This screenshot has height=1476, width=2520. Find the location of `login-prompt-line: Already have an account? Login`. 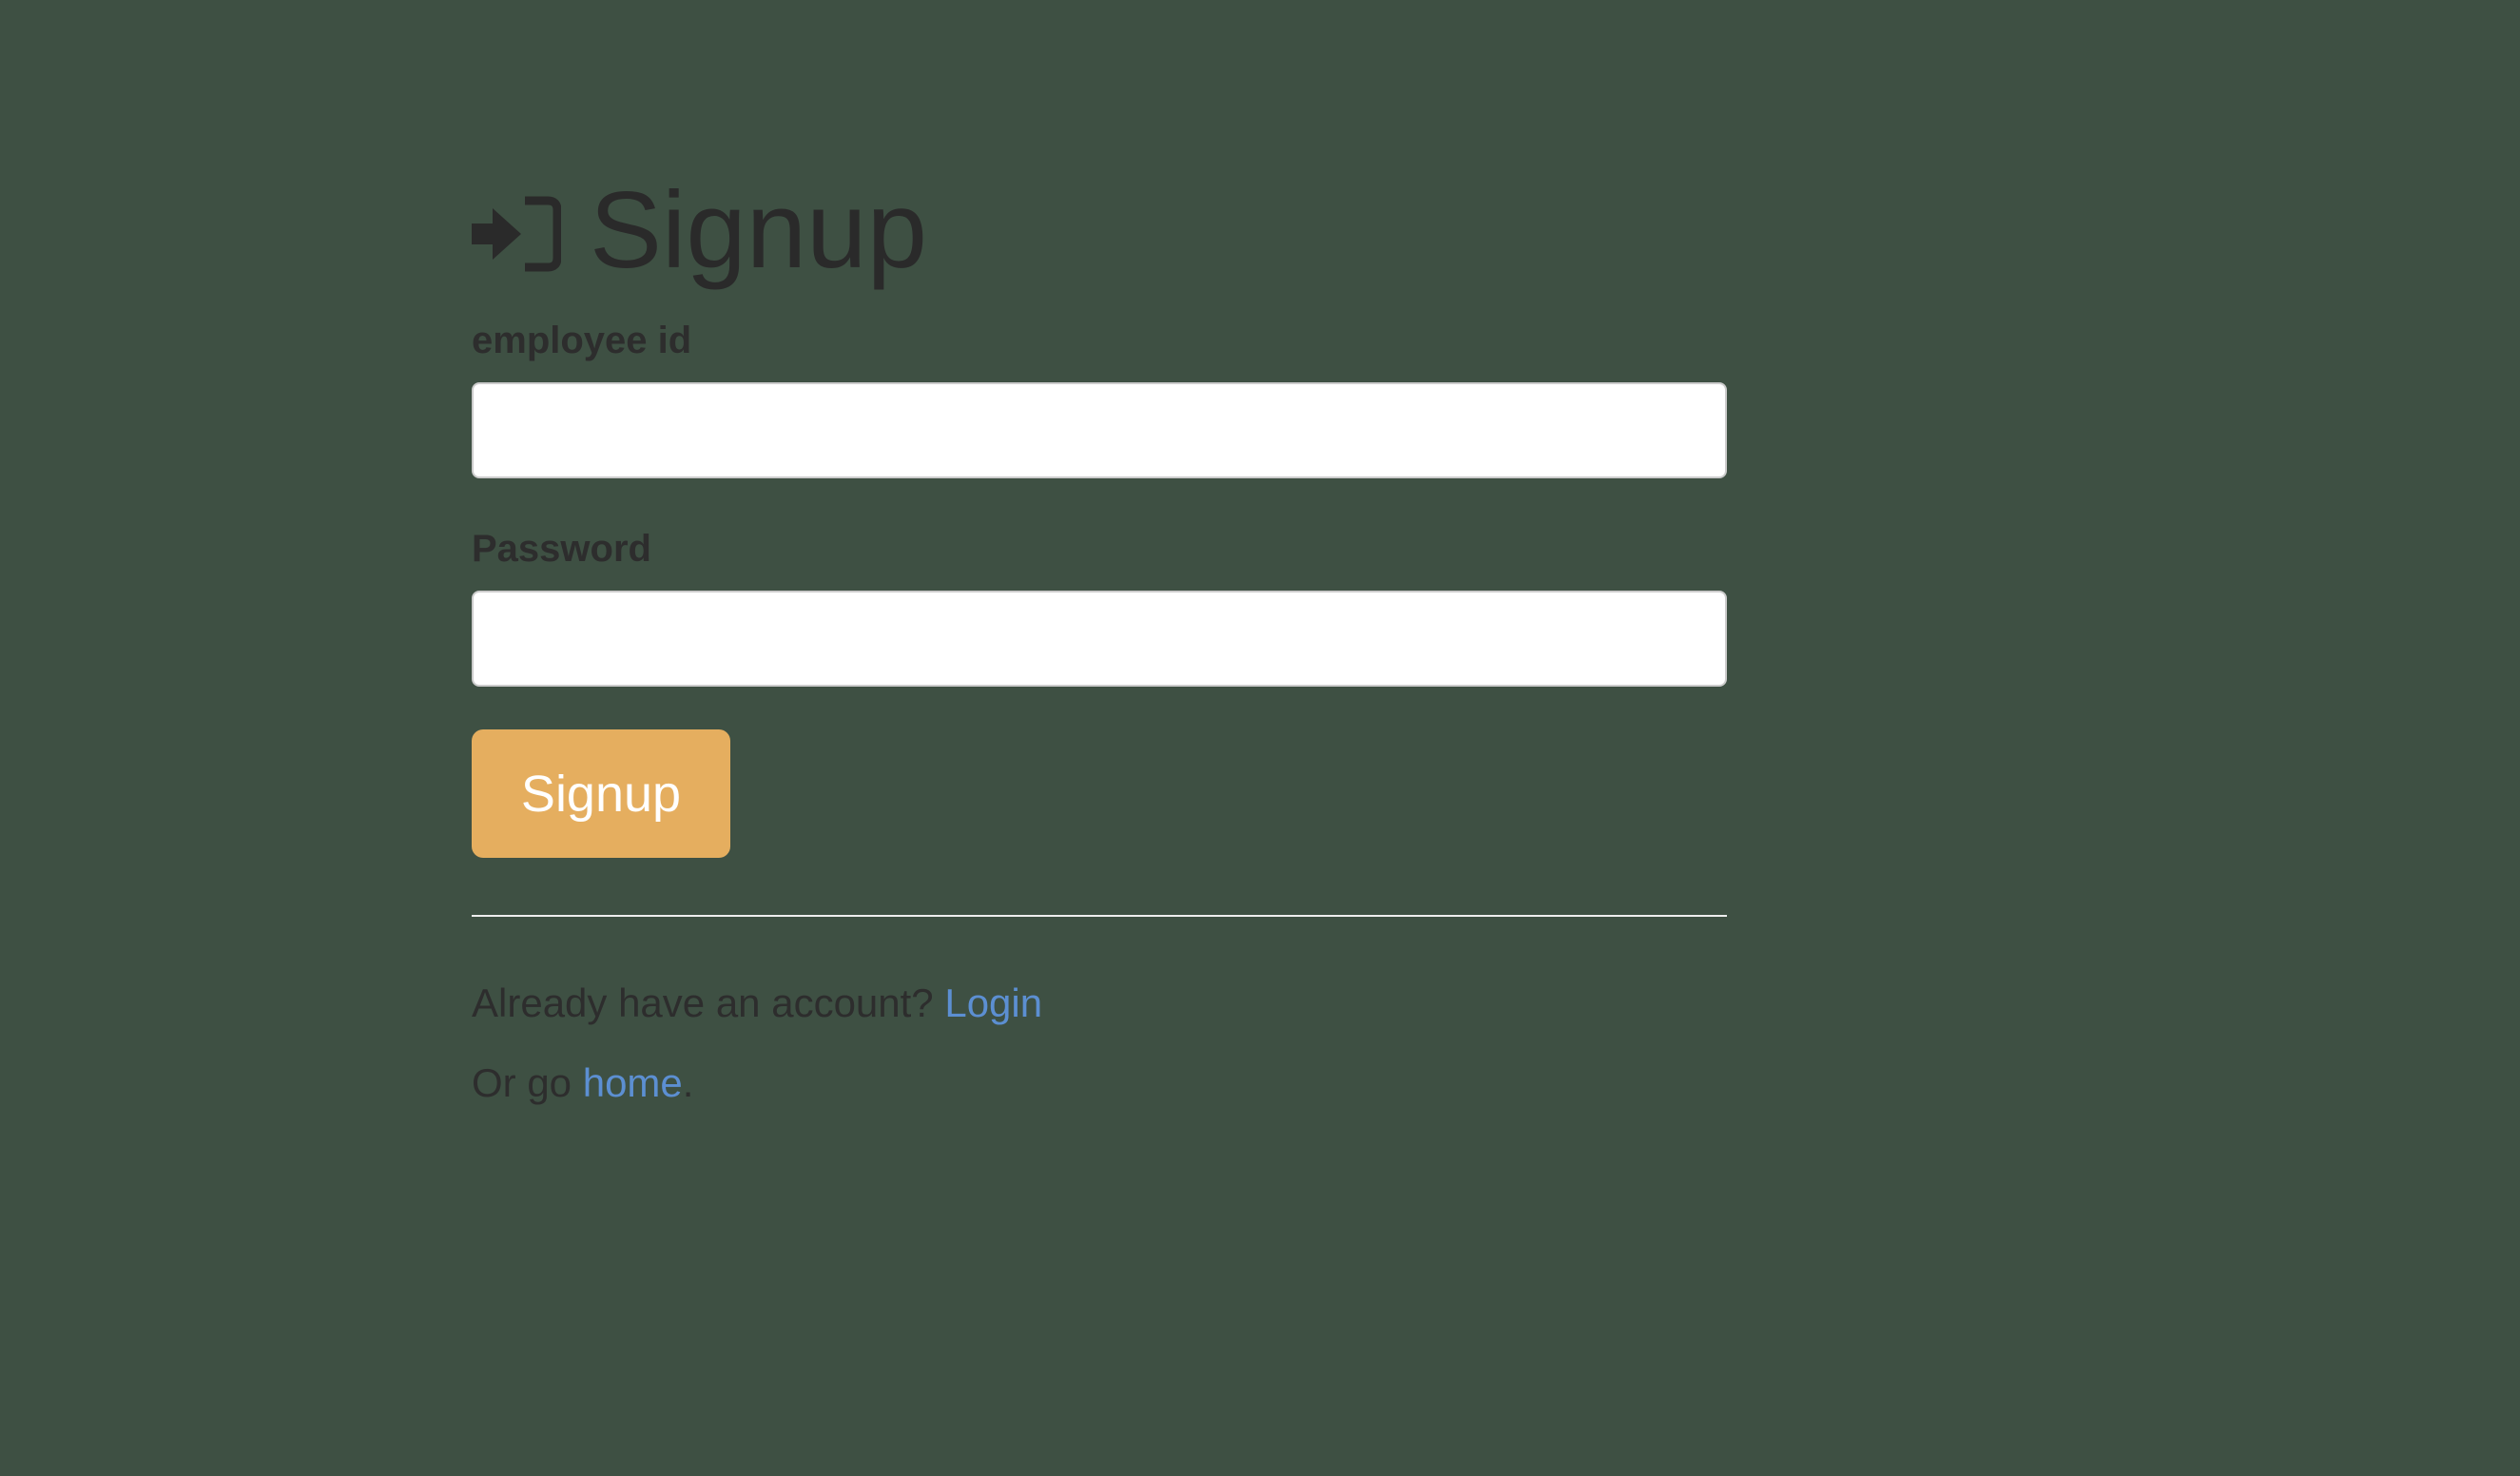

login-prompt-line: Already have an account? Login is located at coordinates (1099, 1003).